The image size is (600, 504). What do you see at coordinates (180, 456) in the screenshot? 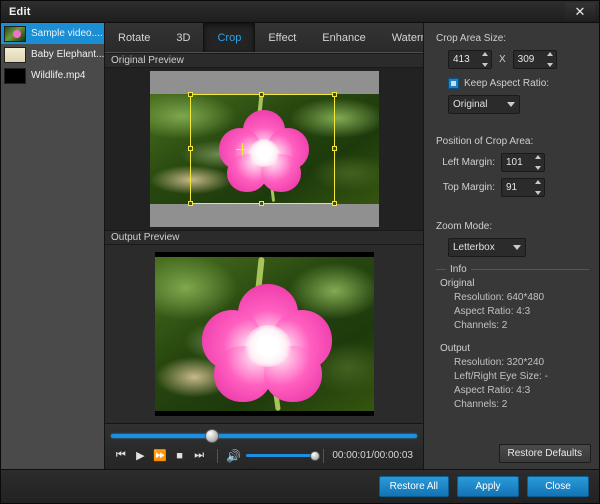
I see `stop-icon: ■` at bounding box center [180, 456].